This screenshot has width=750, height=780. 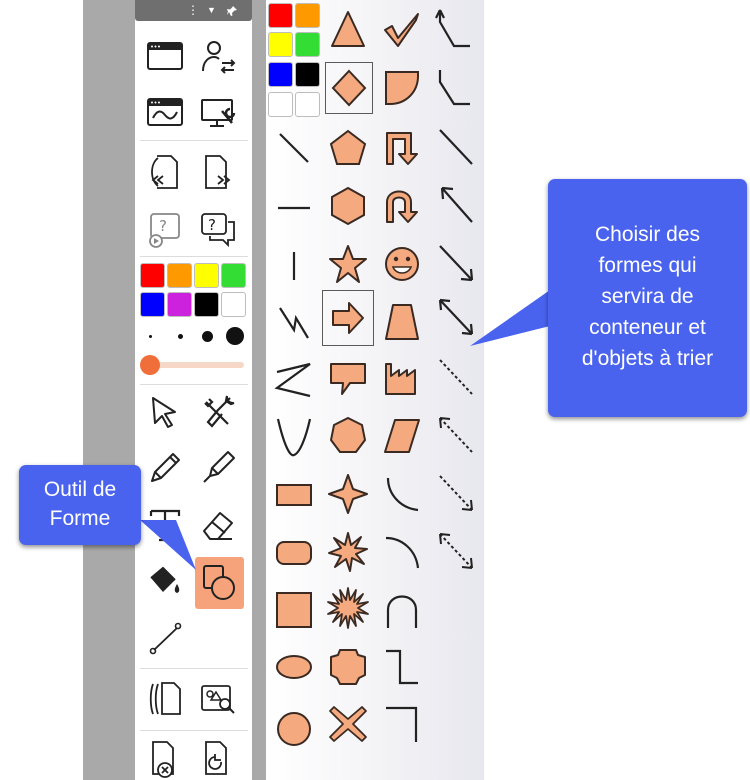 What do you see at coordinates (80, 489) in the screenshot?
I see `callout-line: Outil de` at bounding box center [80, 489].